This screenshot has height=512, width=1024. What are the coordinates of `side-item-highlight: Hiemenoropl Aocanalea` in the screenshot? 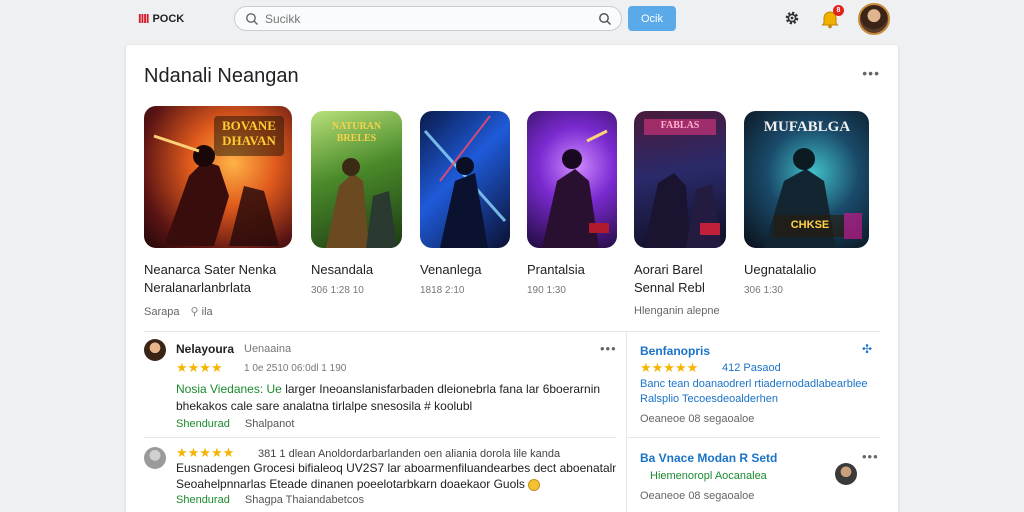 It's located at (708, 476).